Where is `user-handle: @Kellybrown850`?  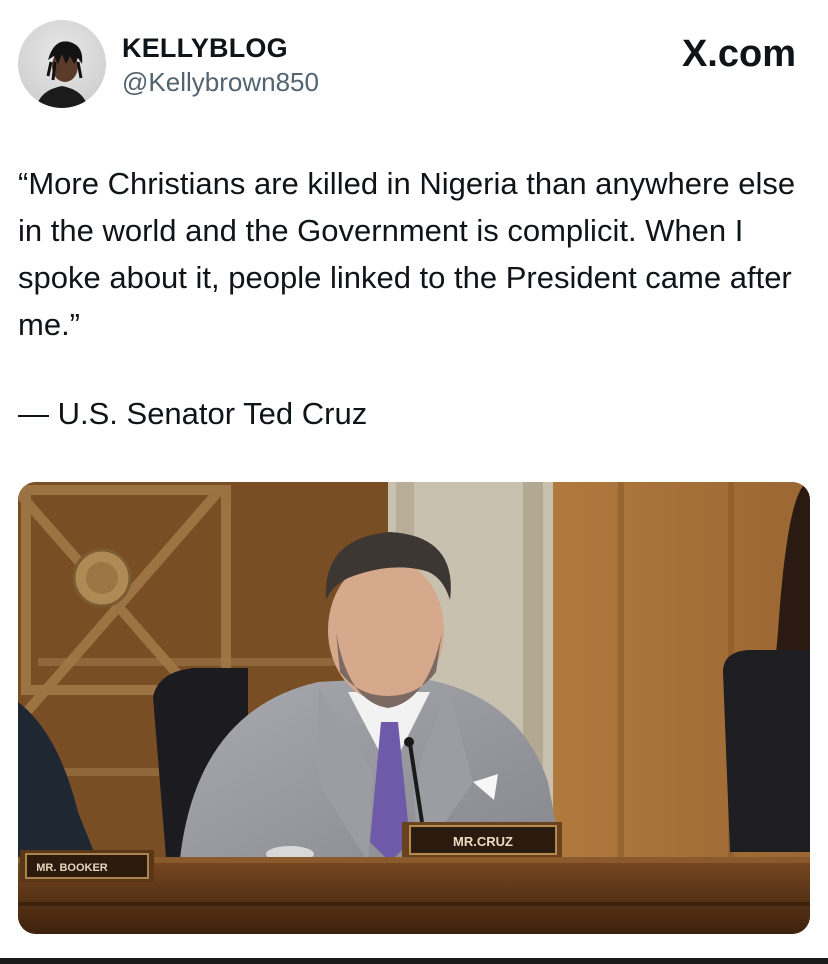 user-handle: @Kellybrown850 is located at coordinates (220, 82).